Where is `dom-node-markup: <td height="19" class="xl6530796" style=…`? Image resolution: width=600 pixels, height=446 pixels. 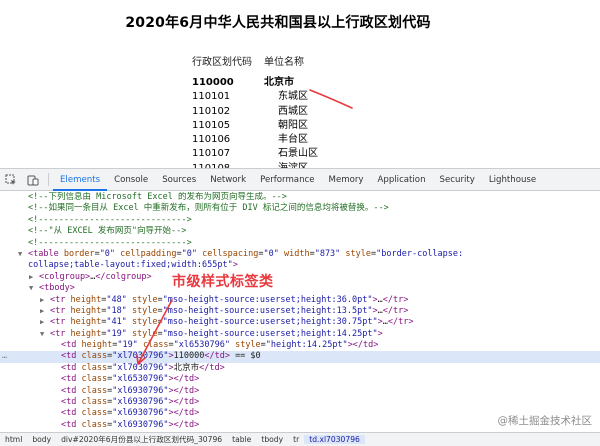
dom-node-markup: <td height="19" class="xl6530796" style=… is located at coordinates (220, 345).